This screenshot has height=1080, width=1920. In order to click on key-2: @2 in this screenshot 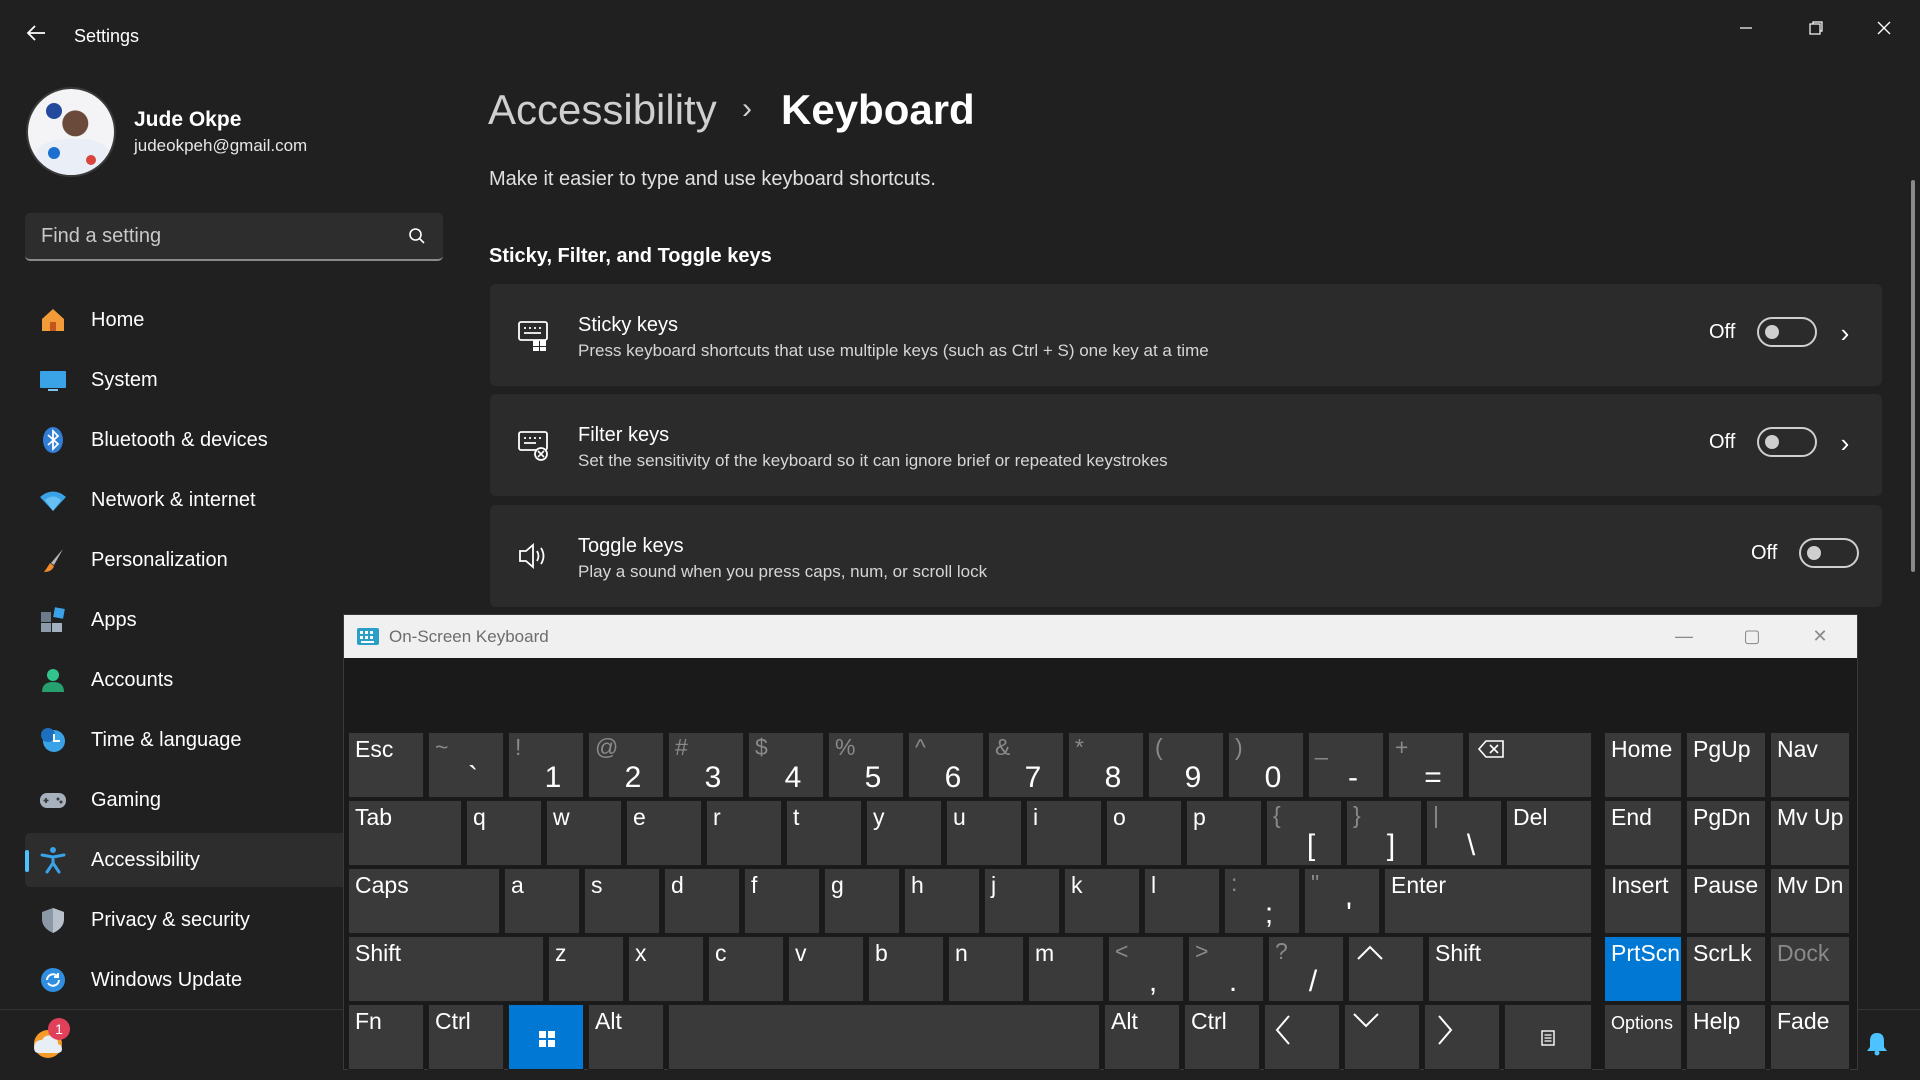, I will do `click(626, 765)`.